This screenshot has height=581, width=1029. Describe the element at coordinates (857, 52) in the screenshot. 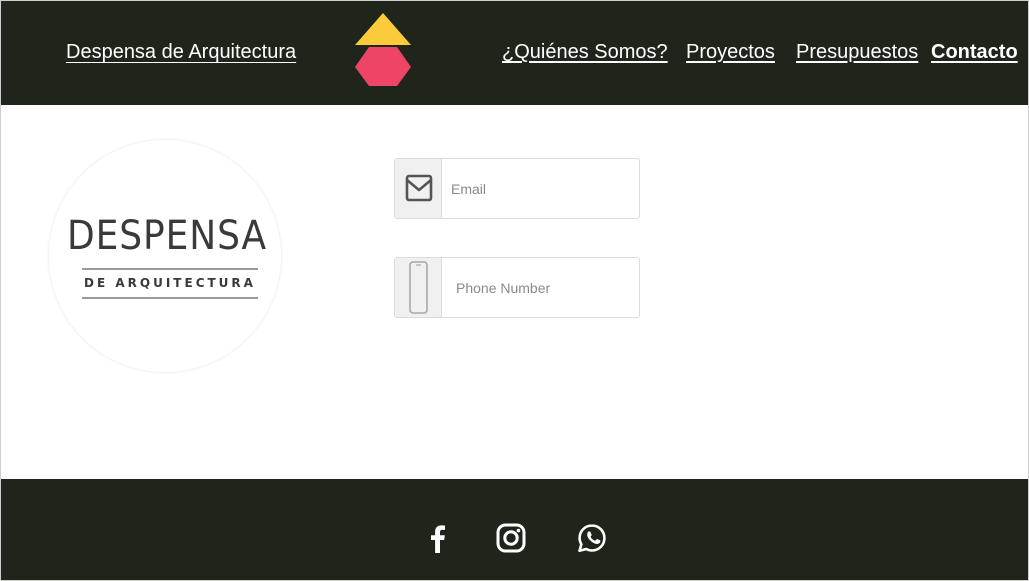

I see `nav-presupuestos: Presupuestos` at that location.